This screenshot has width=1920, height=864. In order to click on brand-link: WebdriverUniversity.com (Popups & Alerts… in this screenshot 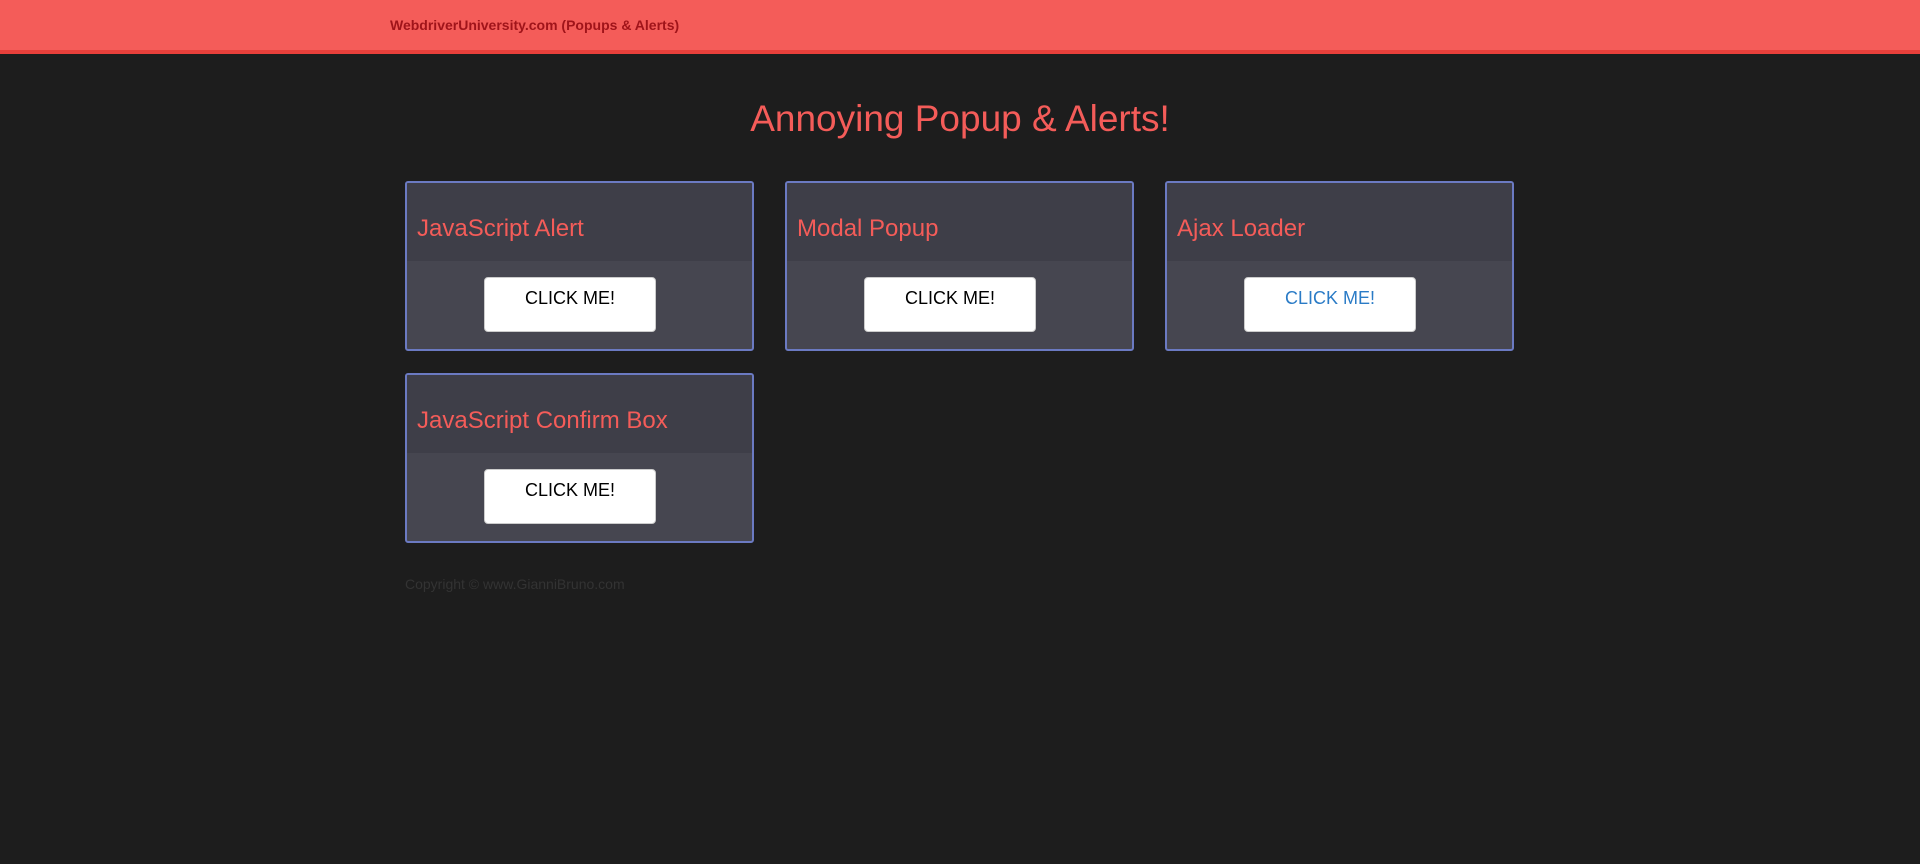, I will do `click(534, 25)`.